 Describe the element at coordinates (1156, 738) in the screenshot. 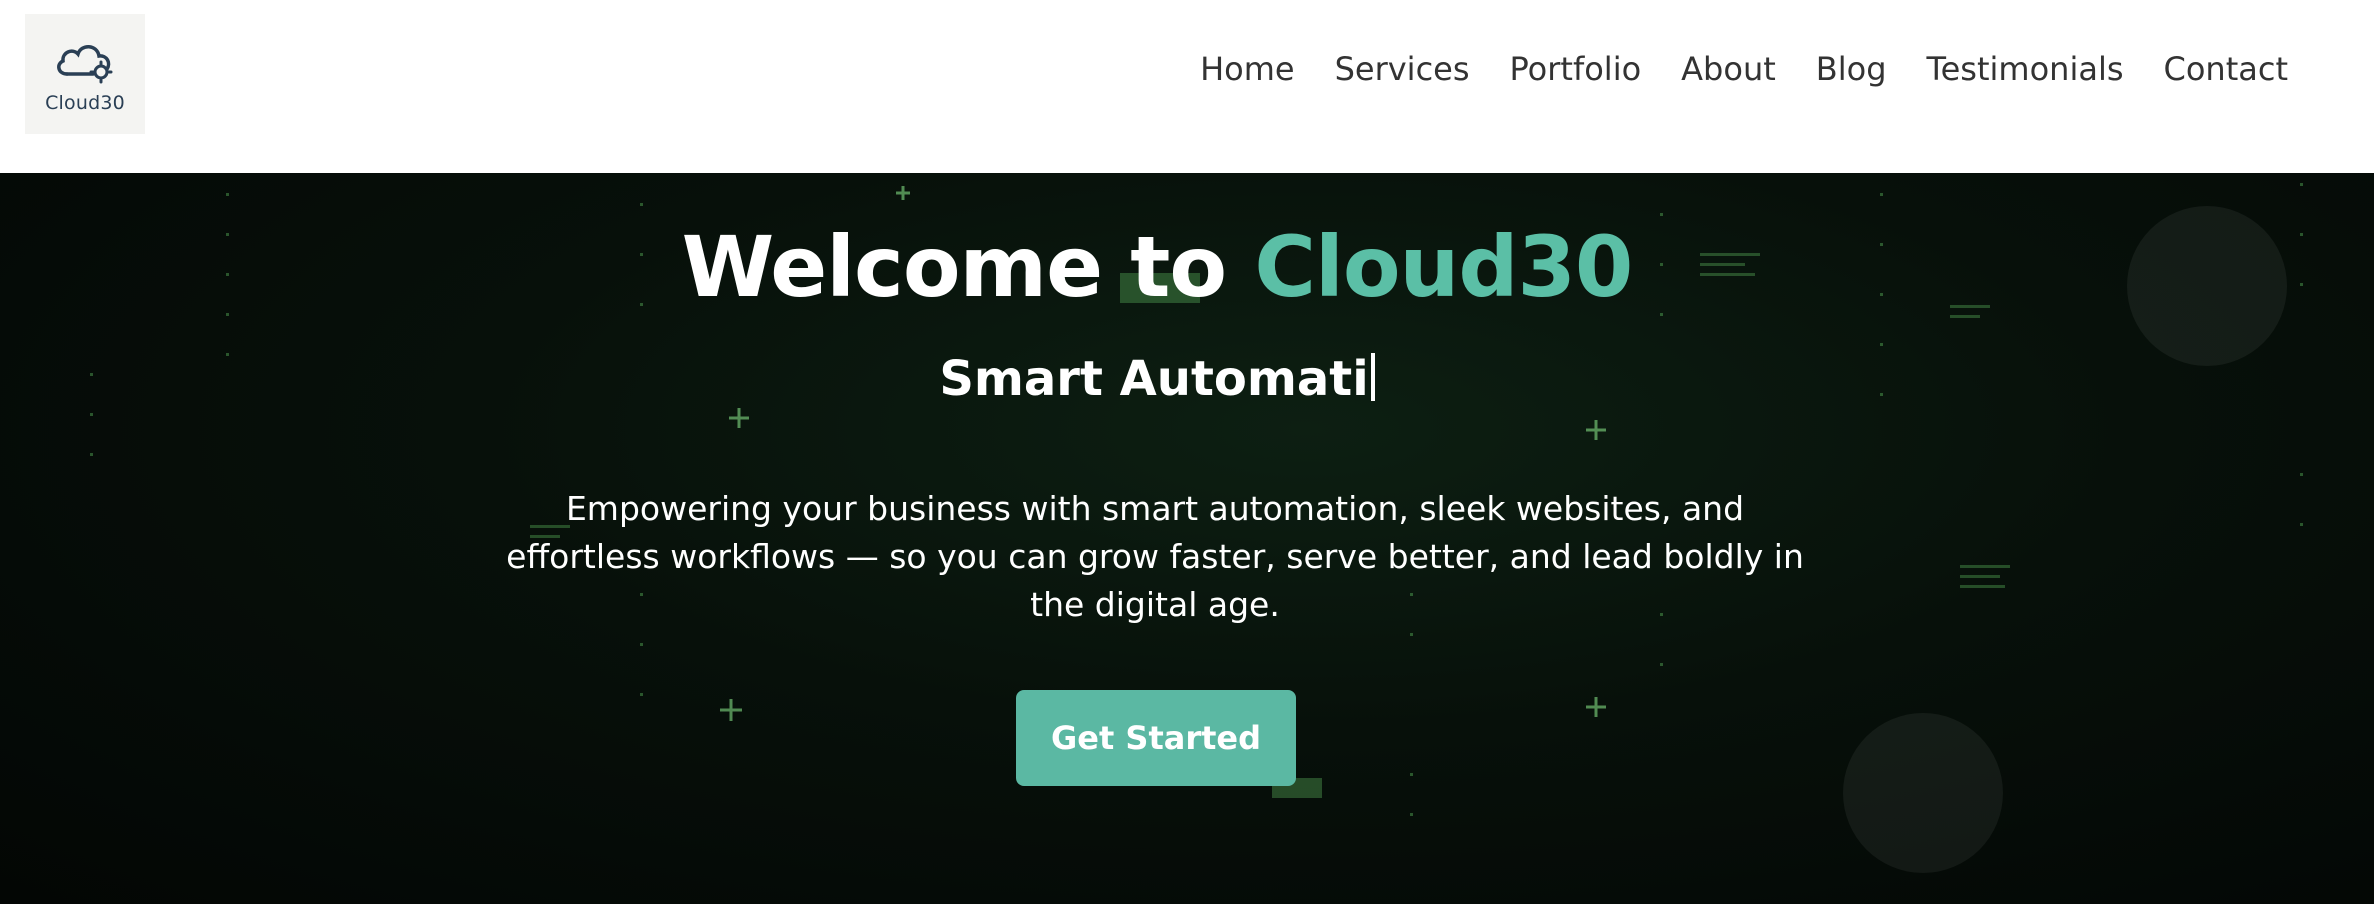

I see `get-started-button: Get Started` at that location.